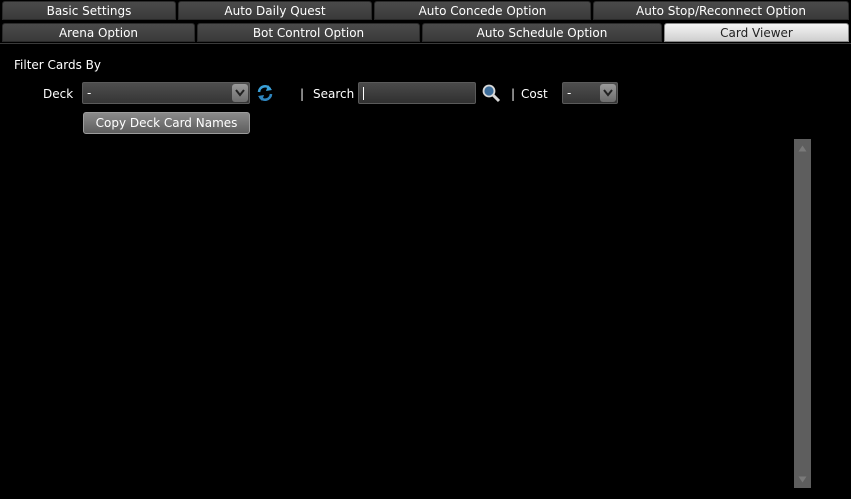  Describe the element at coordinates (802, 313) in the screenshot. I see `vertical-scrollbar` at that location.